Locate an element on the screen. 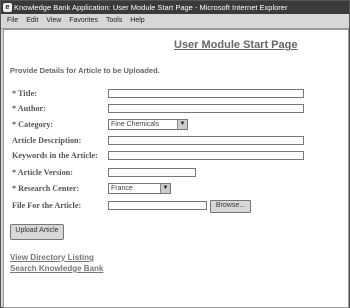  upload-article-button: Upload Article is located at coordinates (37, 232).